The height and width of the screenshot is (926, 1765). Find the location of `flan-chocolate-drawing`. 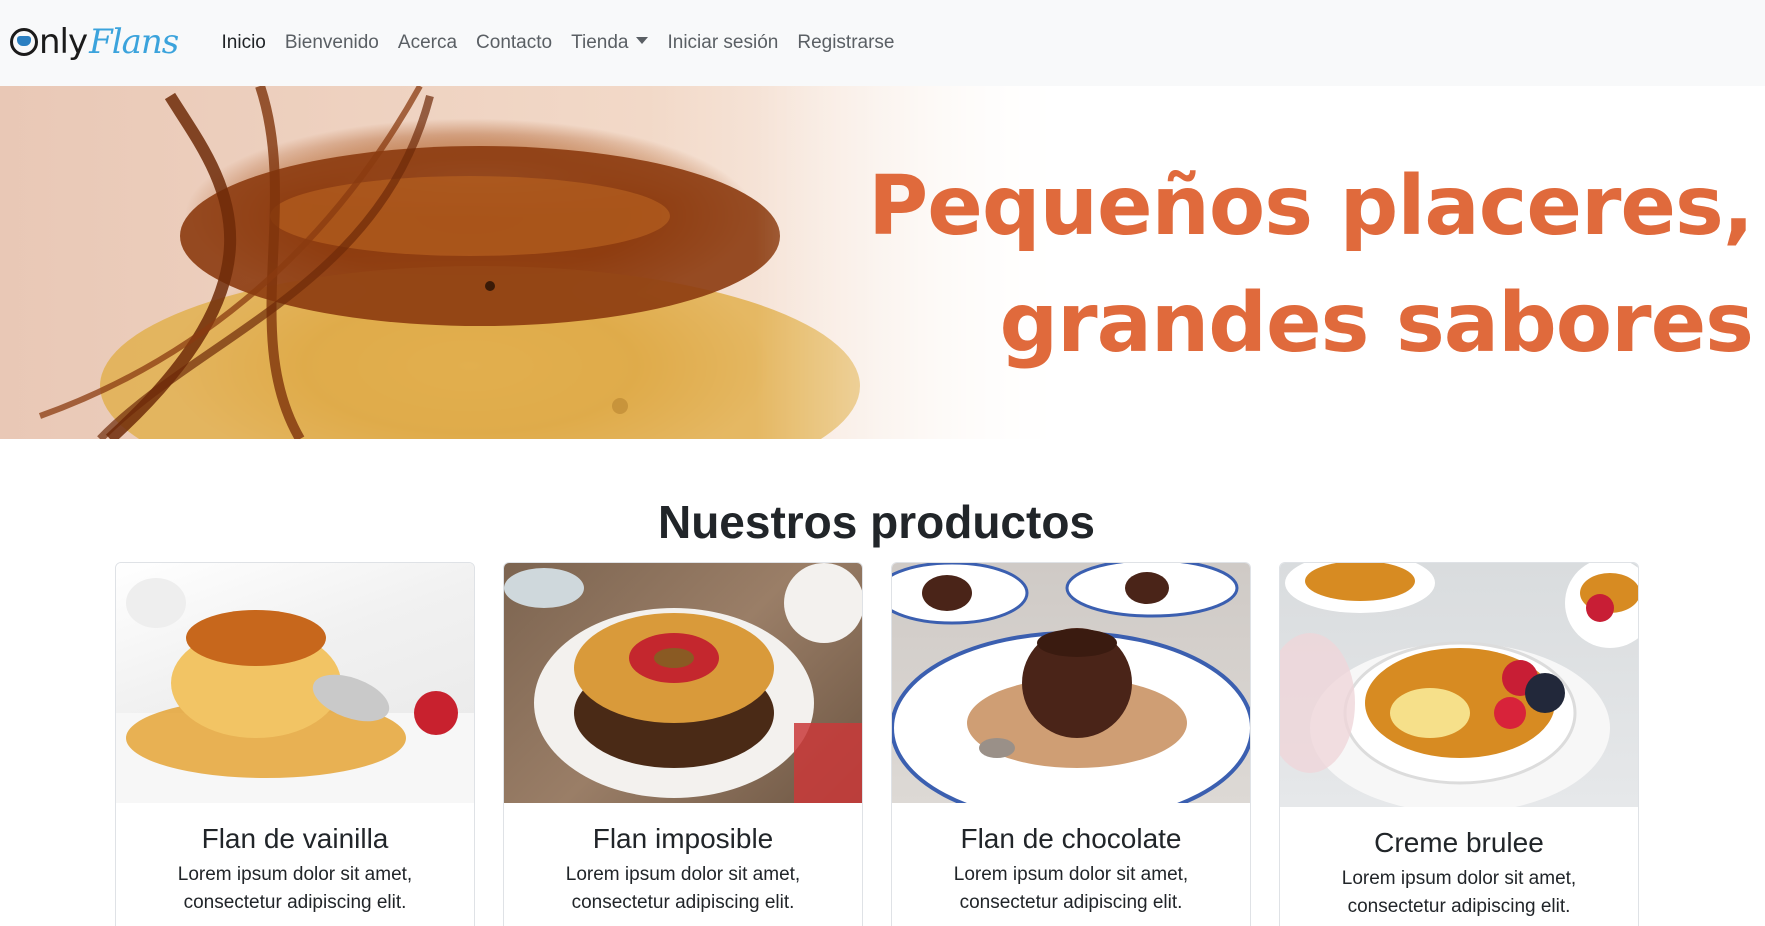

flan-chocolate-drawing is located at coordinates (1071, 683).